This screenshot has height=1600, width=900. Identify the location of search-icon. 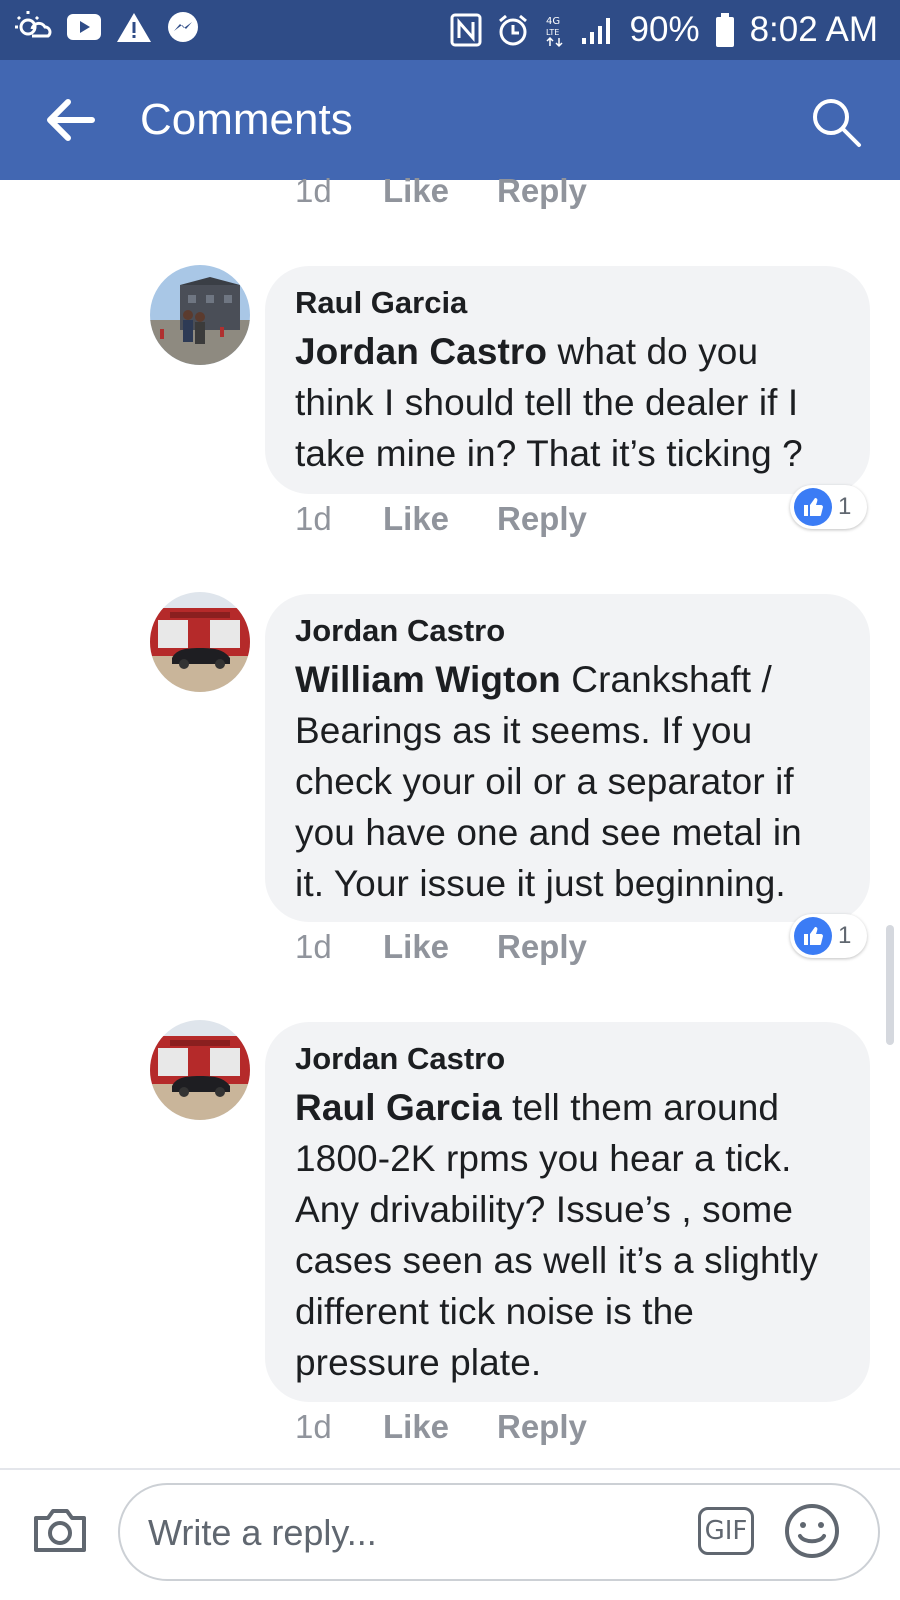
(836, 122).